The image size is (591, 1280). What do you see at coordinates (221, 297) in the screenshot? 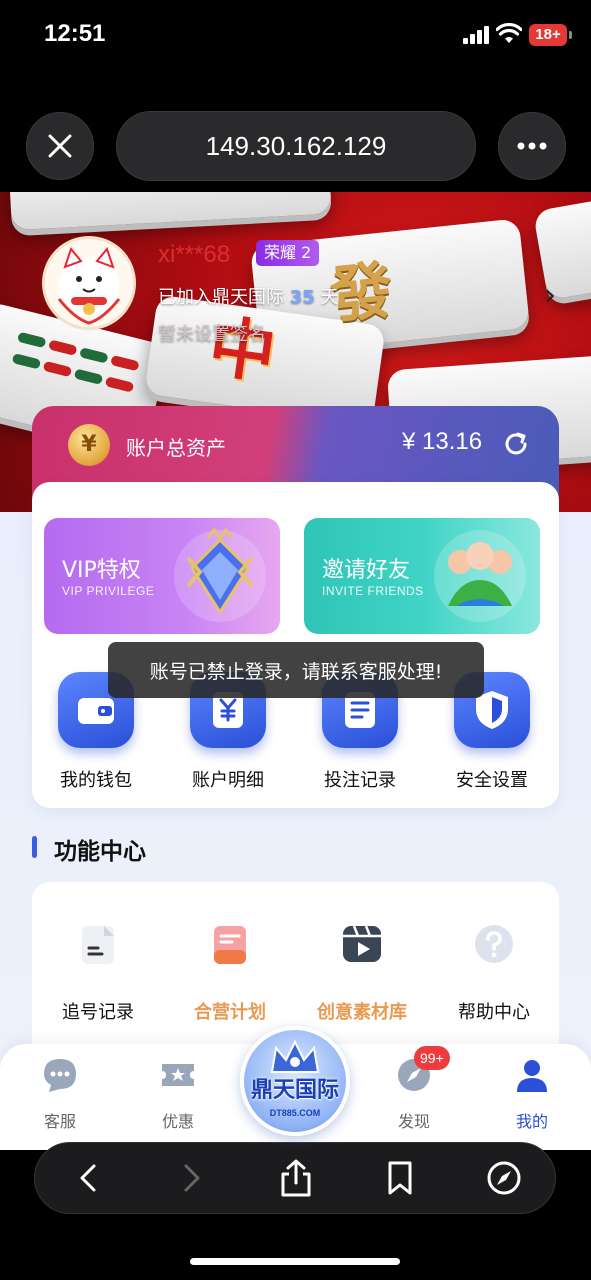
I see `joined-prefix: 已加入鼎天国际` at bounding box center [221, 297].